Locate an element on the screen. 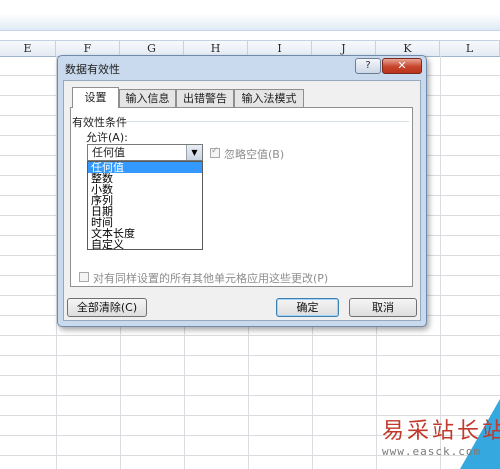  allow-select-value: 任何值 is located at coordinates (108, 152).